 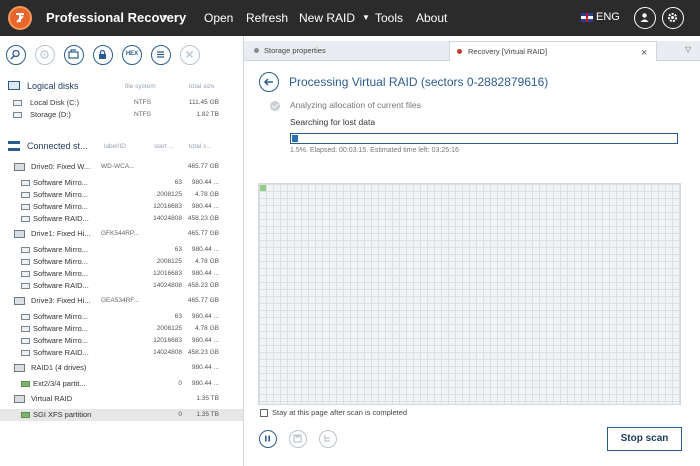 I want to click on storage-name: SGI XFS partition, so click(x=62, y=414).